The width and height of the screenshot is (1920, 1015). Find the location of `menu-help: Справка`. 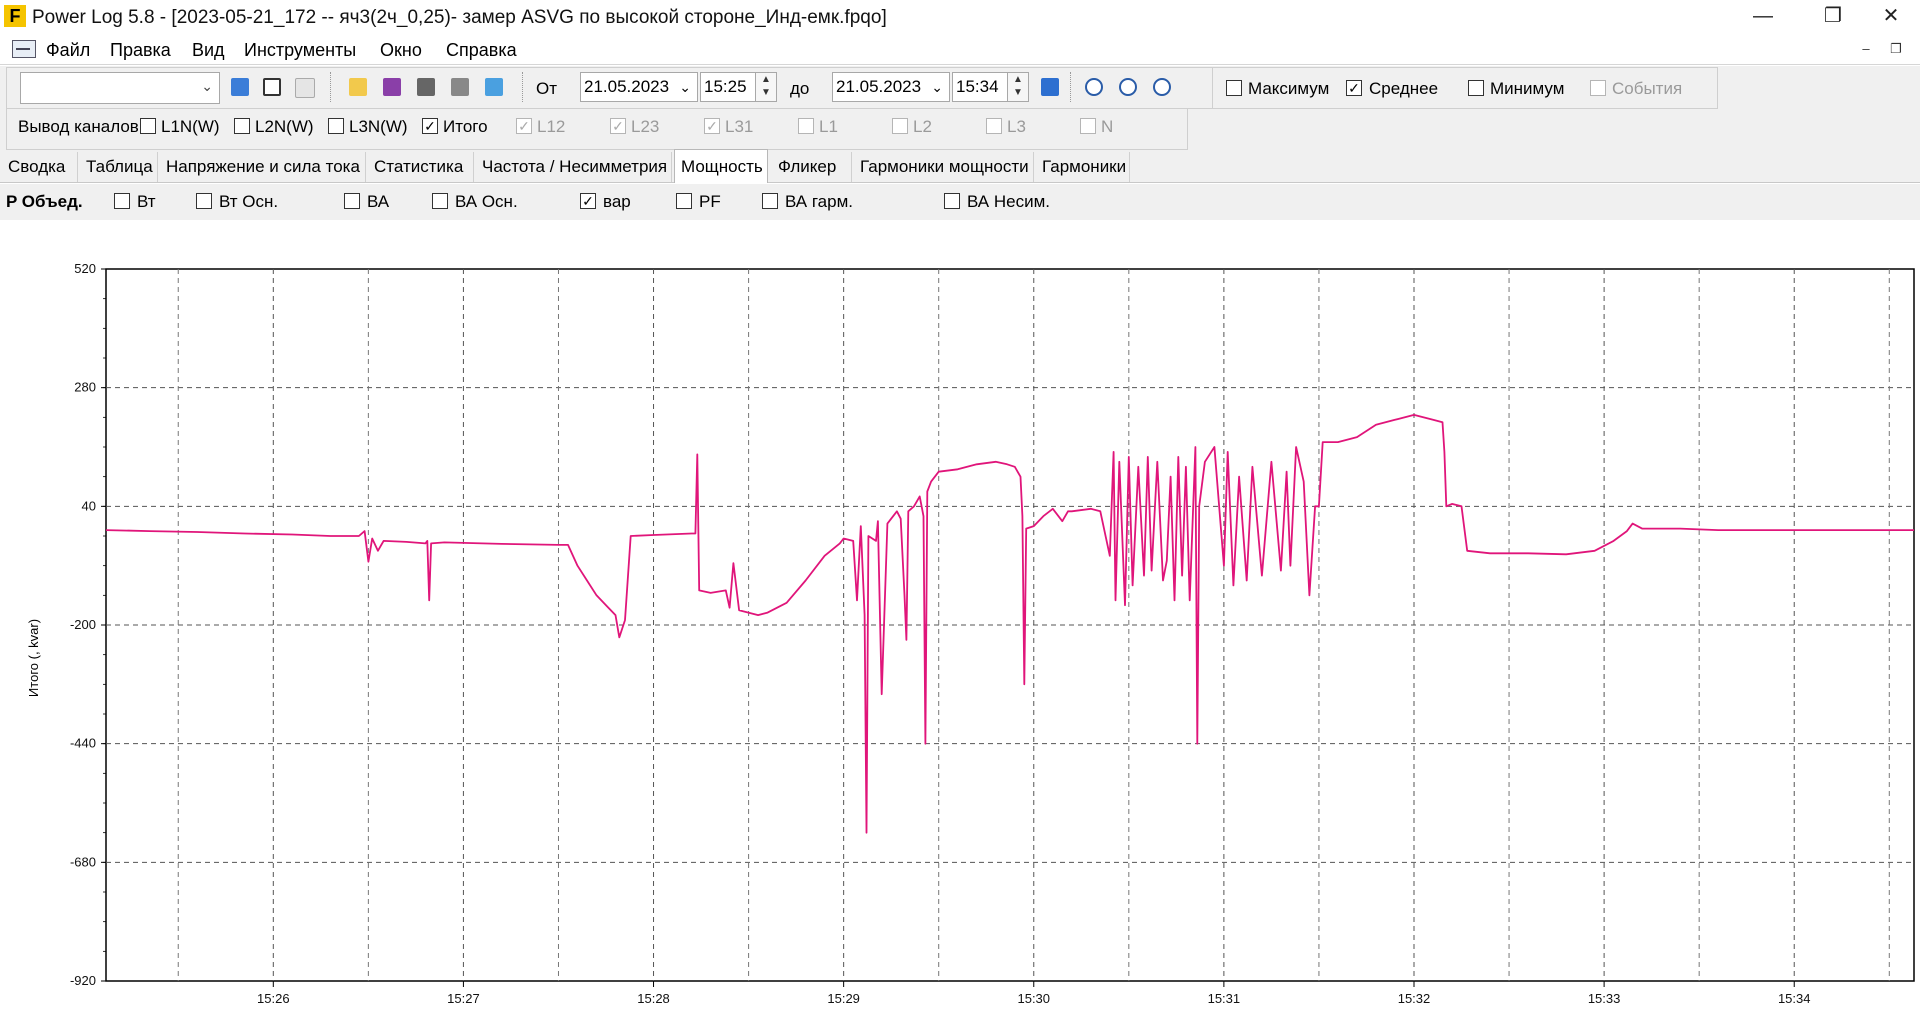

menu-help: Справка is located at coordinates (481, 50).